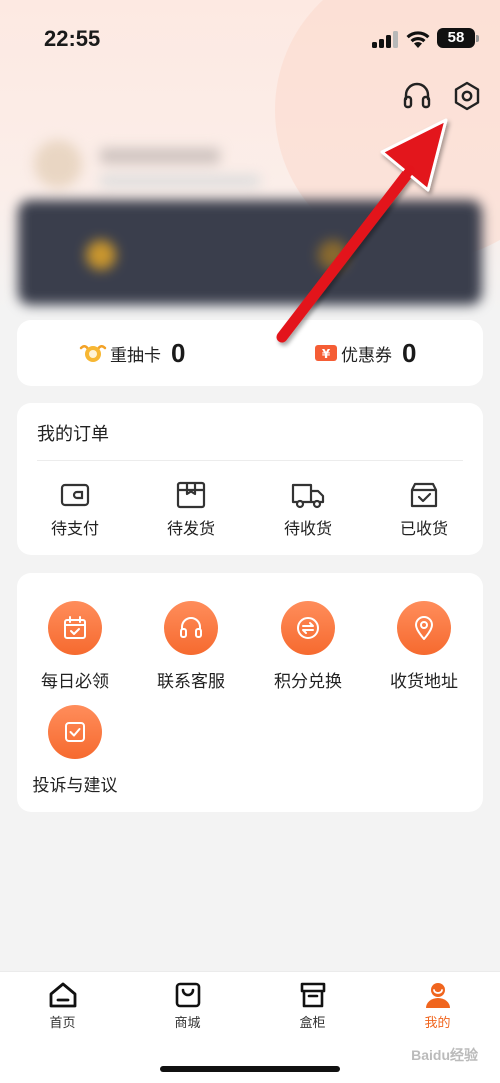 Image resolution: width=500 pixels, height=1083 pixels. I want to click on annotation-arrow, so click(362, 230).